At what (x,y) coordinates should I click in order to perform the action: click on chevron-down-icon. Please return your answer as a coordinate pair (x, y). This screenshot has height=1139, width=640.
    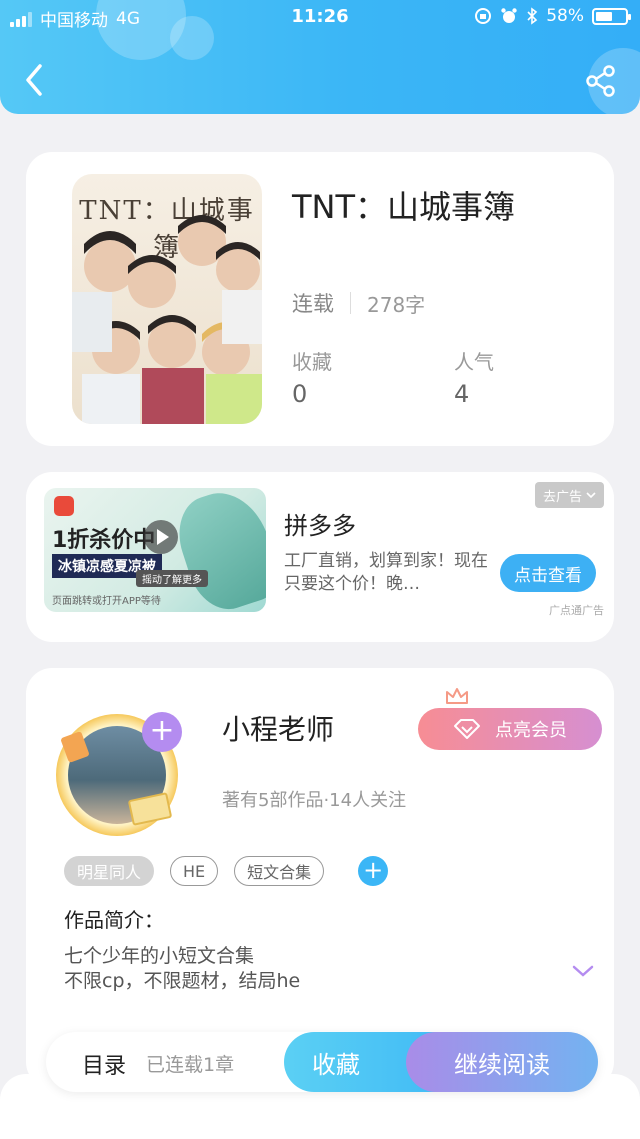
    Looking at the image, I should click on (591, 495).